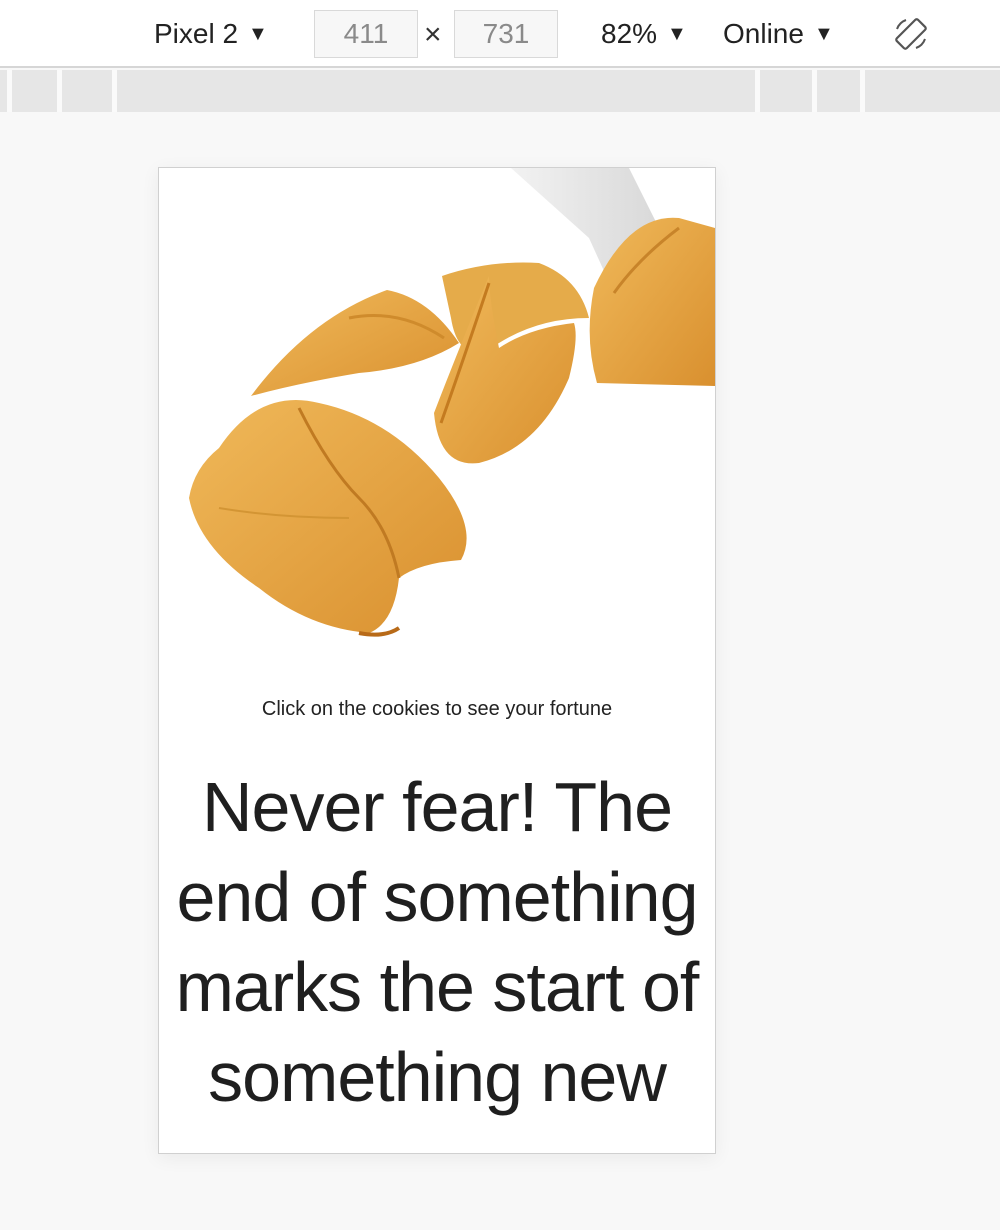  Describe the element at coordinates (196, 33) in the screenshot. I see `device-label: Pixel 2` at that location.